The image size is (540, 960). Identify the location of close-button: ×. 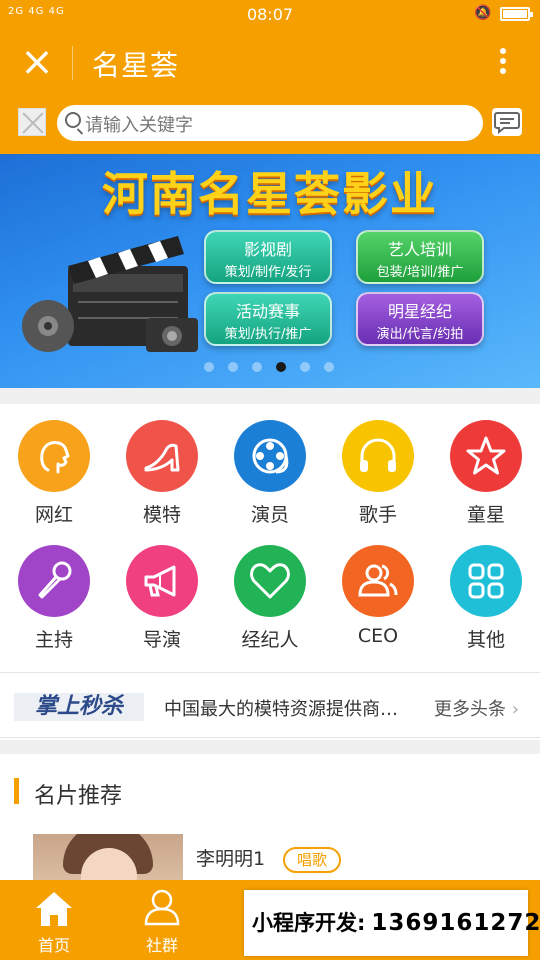
(37, 63).